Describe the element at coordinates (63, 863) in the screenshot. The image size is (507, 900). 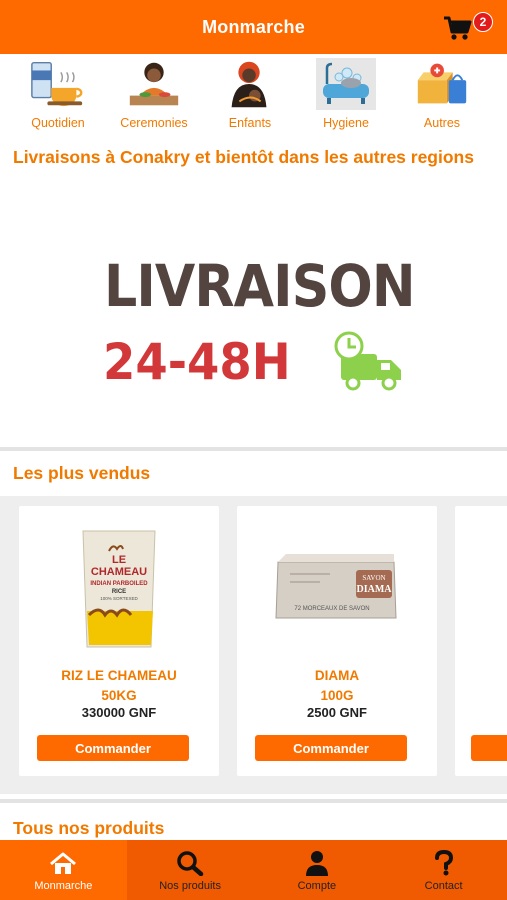
I see `home-icon` at that location.